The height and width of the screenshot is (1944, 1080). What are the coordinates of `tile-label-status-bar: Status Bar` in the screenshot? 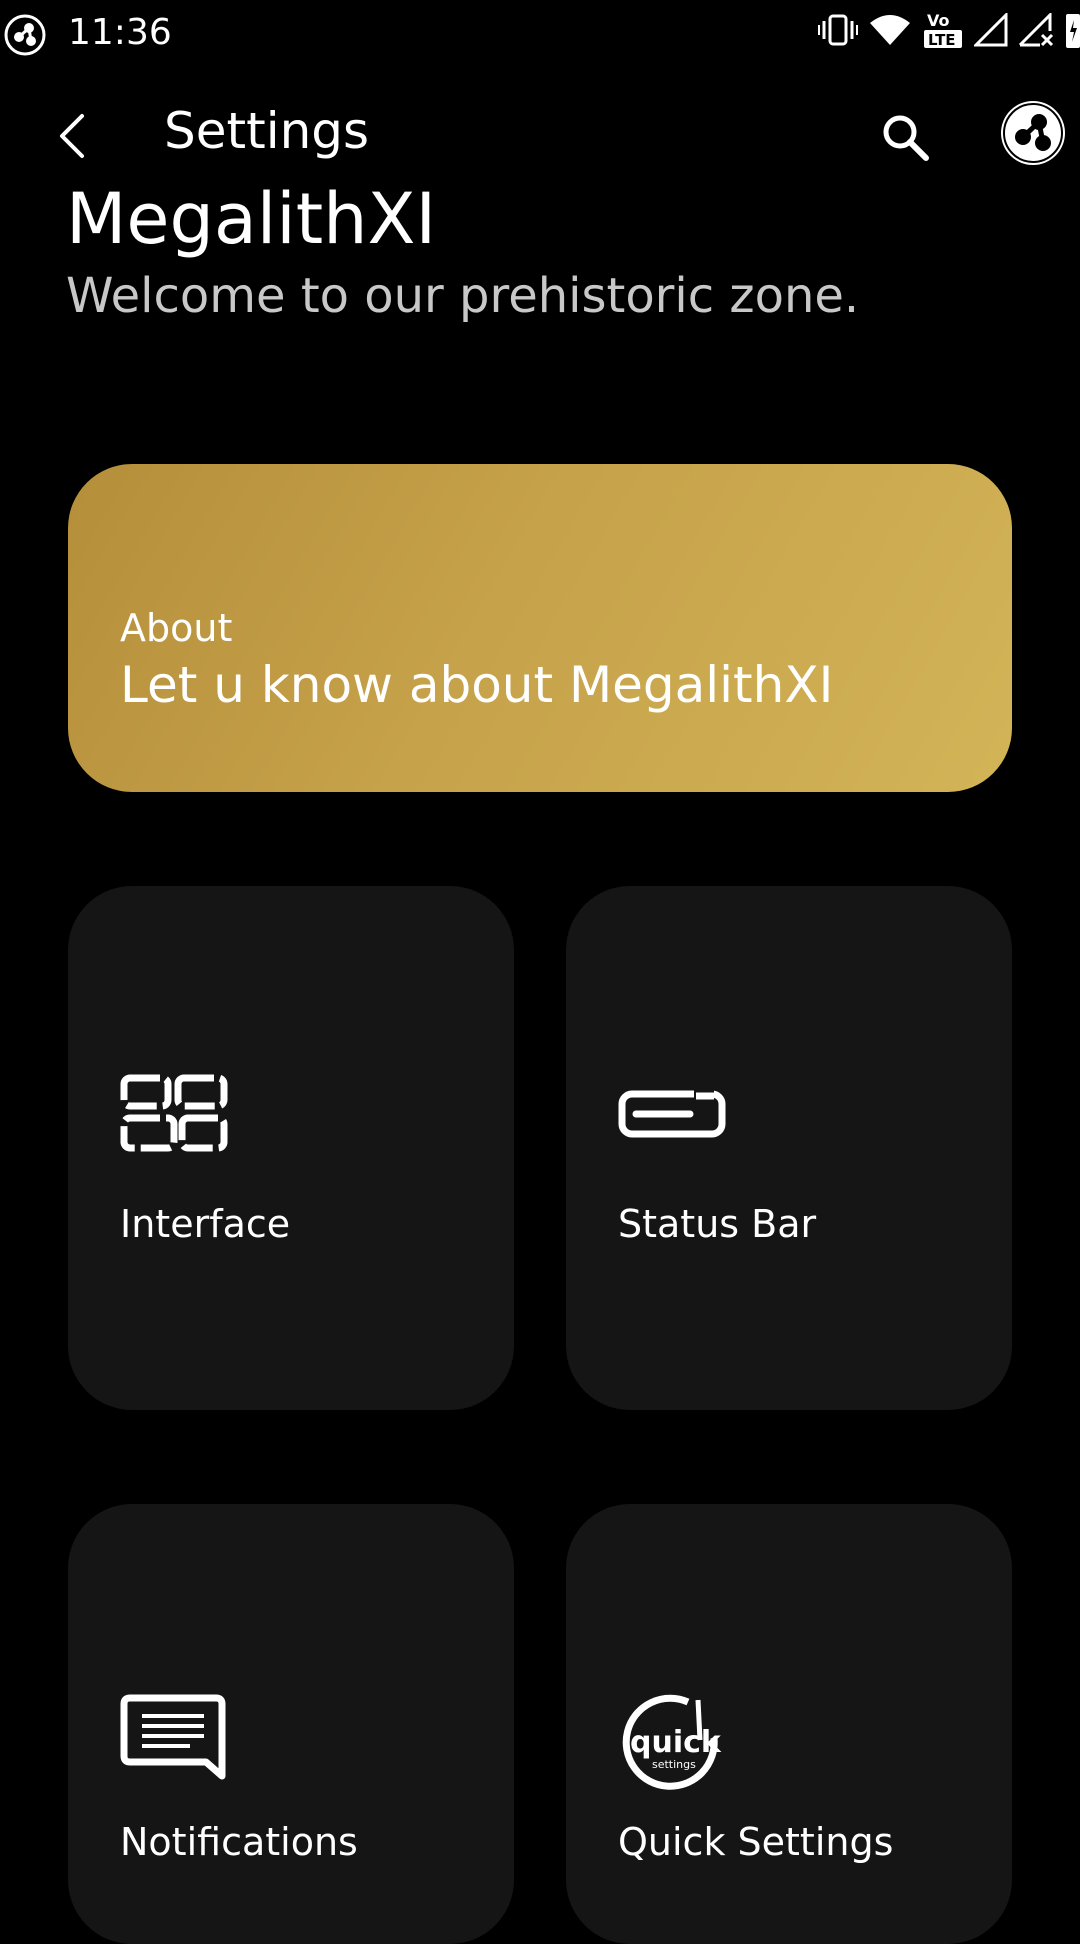 It's located at (717, 1224).